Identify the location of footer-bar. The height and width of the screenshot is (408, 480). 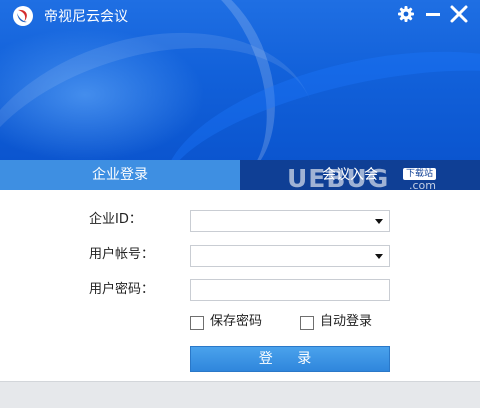
(240, 394).